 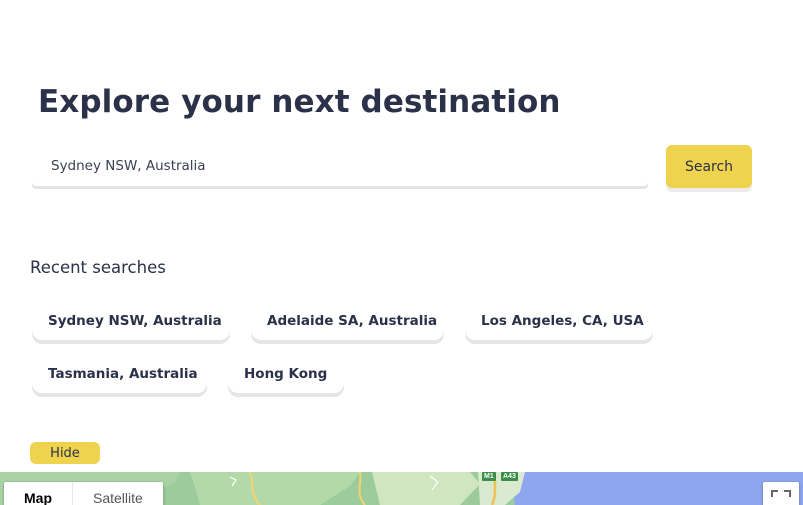 What do you see at coordinates (559, 321) in the screenshot?
I see `recent-search-chip: Los Angeles, CA, USA` at bounding box center [559, 321].